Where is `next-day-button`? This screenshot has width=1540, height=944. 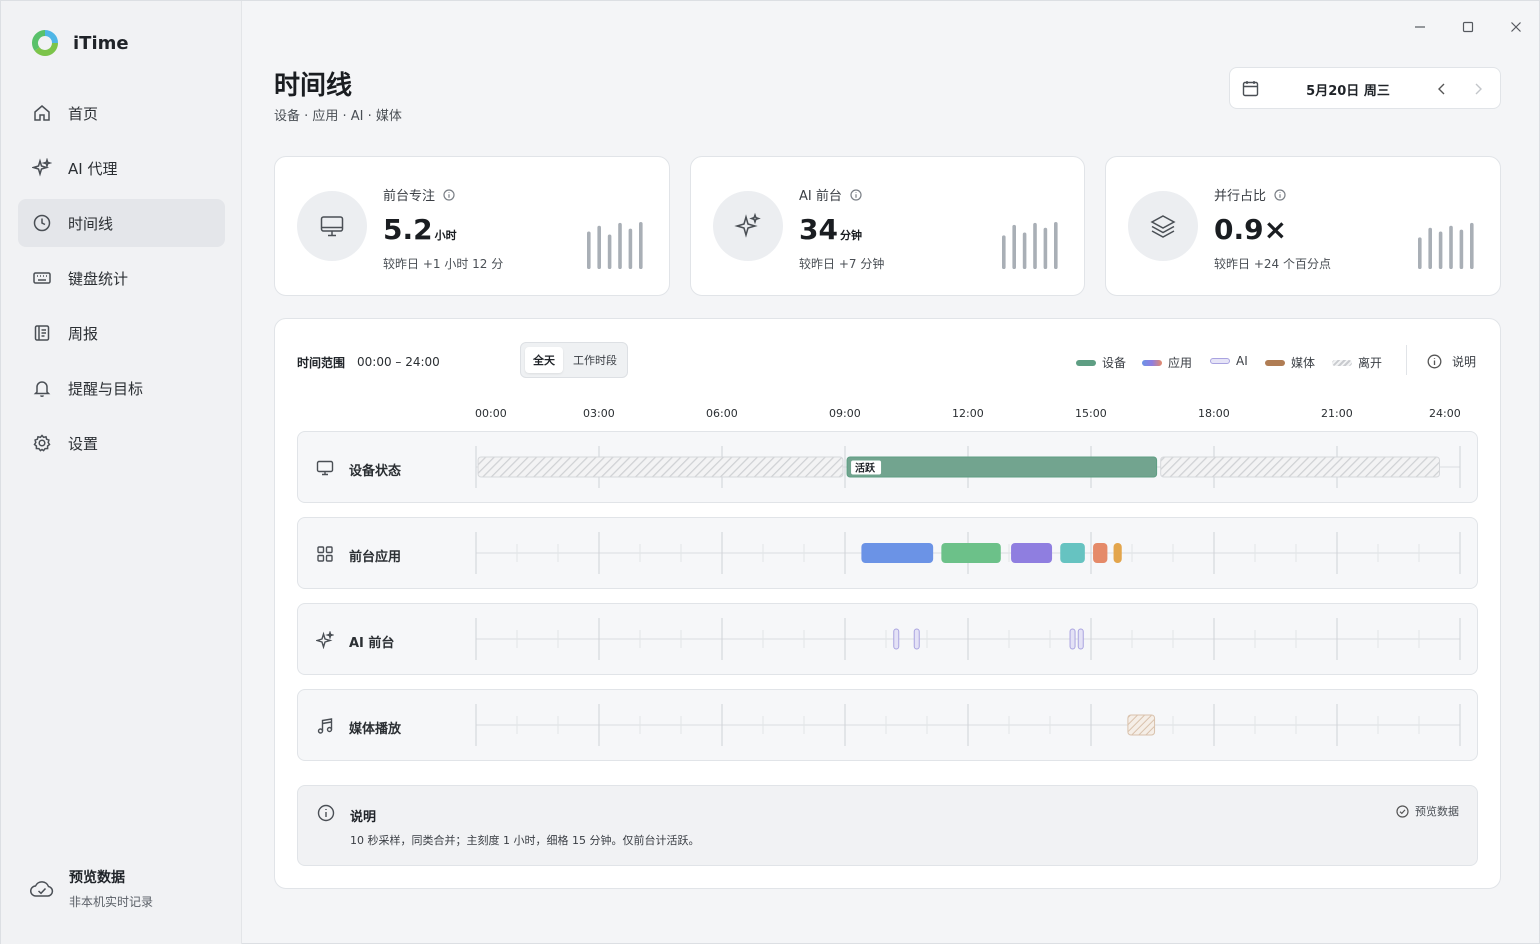 next-day-button is located at coordinates (1478, 89).